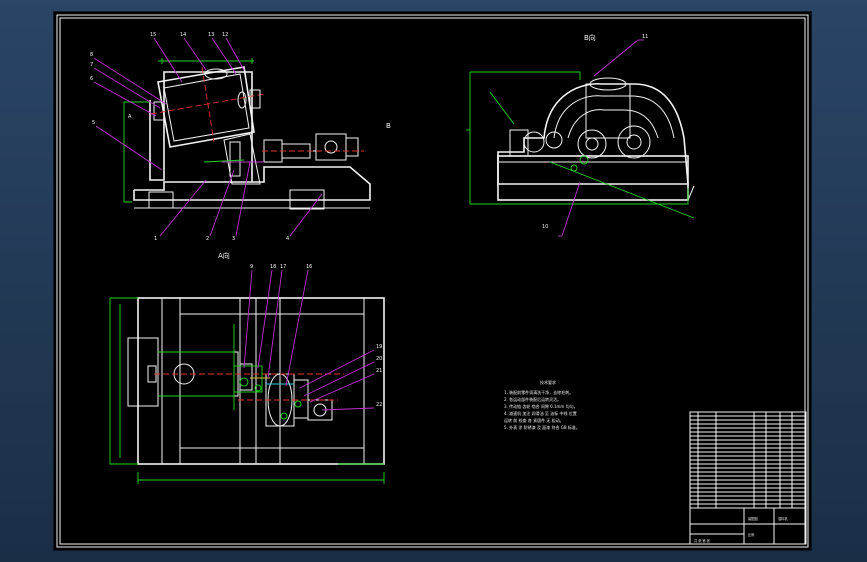 The image size is (867, 562). What do you see at coordinates (287, 239) in the screenshot?
I see `svg-text: 4` at bounding box center [287, 239].